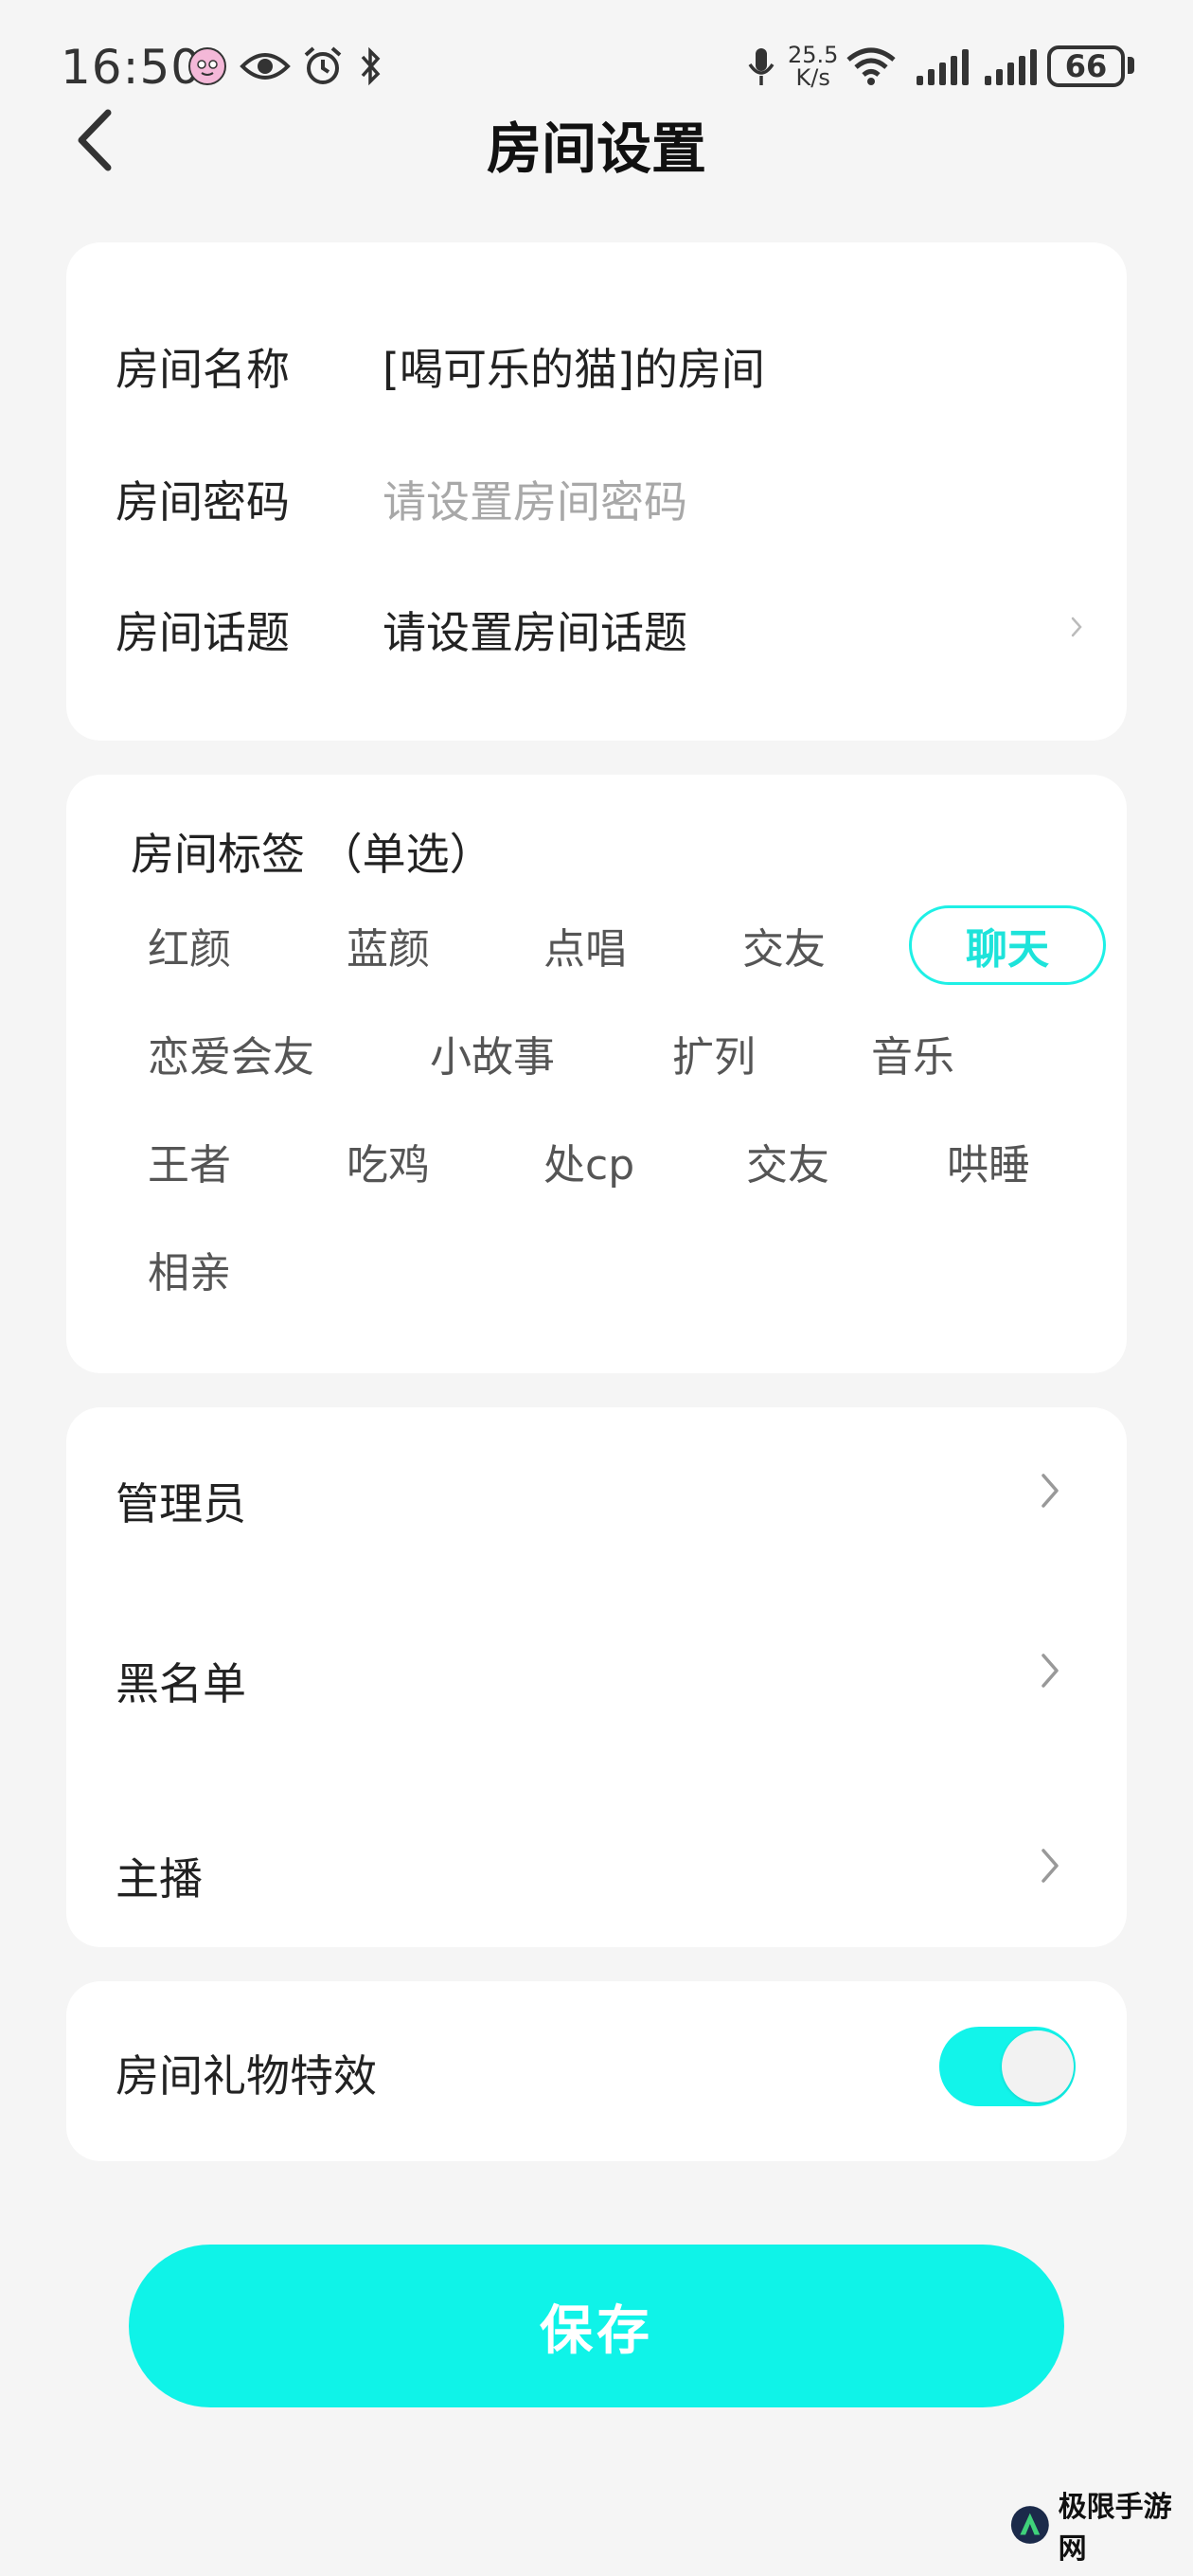 The width and height of the screenshot is (1193, 2576). I want to click on watermark-text: 极限手游网, so click(1115, 2528).